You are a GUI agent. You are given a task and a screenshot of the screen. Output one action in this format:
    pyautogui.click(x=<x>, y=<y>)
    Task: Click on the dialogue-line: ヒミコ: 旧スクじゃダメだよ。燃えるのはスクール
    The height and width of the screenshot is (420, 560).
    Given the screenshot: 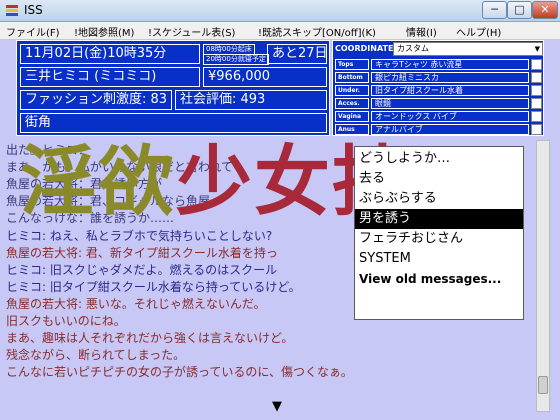 What is the action you would take?
    pyautogui.click(x=142, y=270)
    